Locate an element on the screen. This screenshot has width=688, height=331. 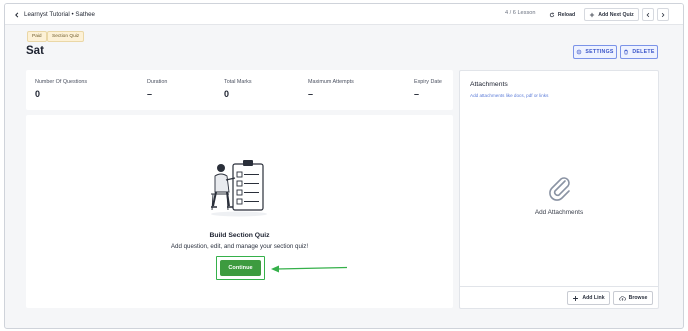
section-quiz-badge: Section Quiz is located at coordinates (66, 36).